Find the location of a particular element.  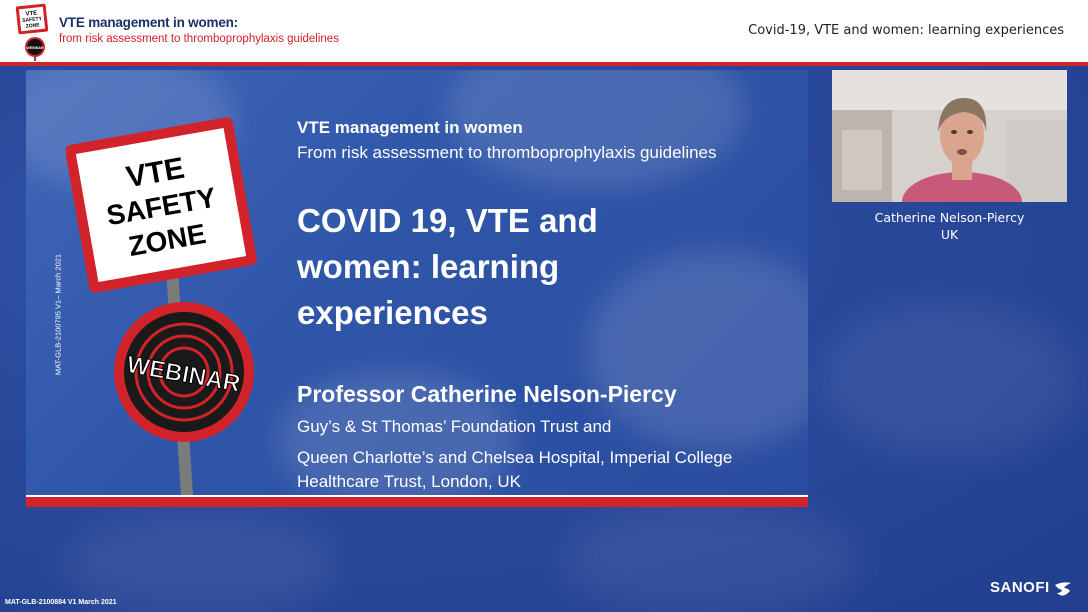

vte-safety-zone-logo: VTE SAFETY ZONE WEBINAR is located at coordinates (32, 32).